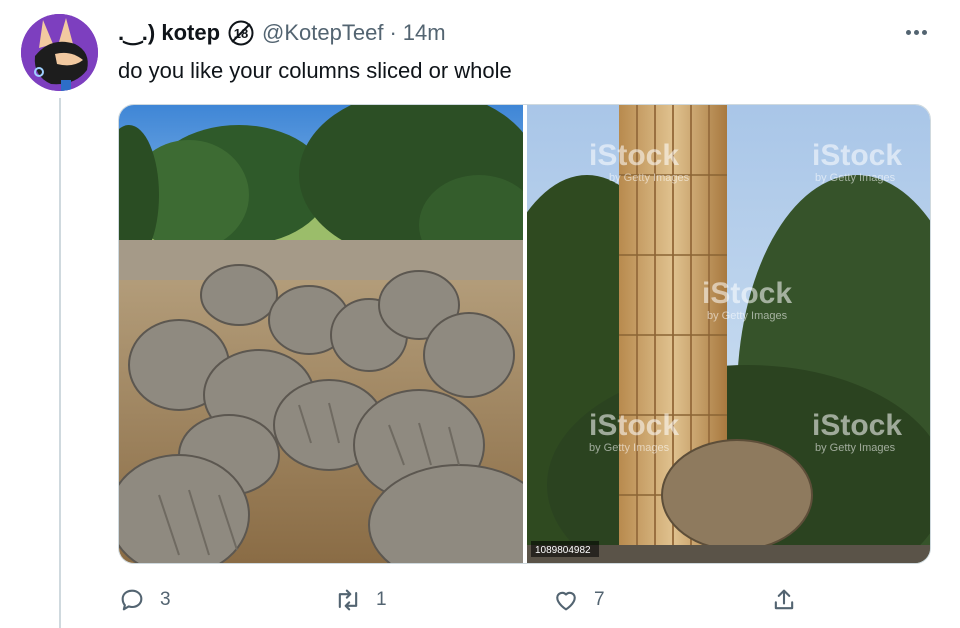 The width and height of the screenshot is (960, 628). I want to click on reply-count: 3, so click(165, 599).